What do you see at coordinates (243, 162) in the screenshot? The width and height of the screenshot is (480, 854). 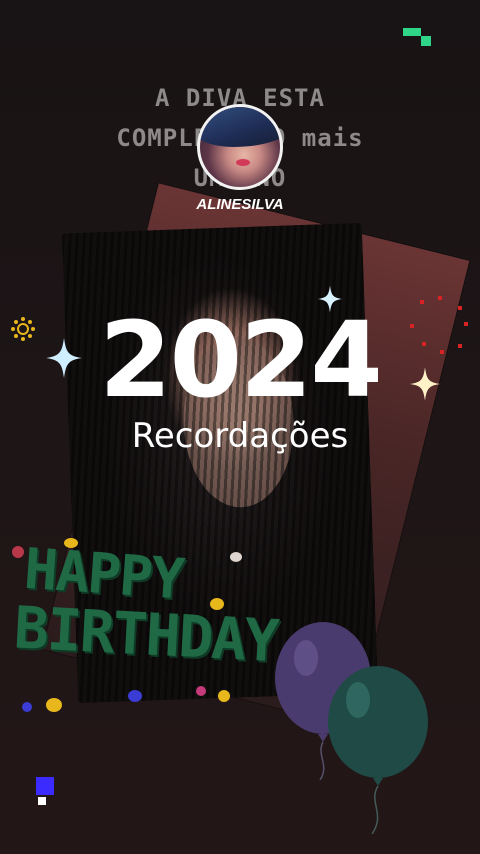 I see `avatar-lips-shape` at bounding box center [243, 162].